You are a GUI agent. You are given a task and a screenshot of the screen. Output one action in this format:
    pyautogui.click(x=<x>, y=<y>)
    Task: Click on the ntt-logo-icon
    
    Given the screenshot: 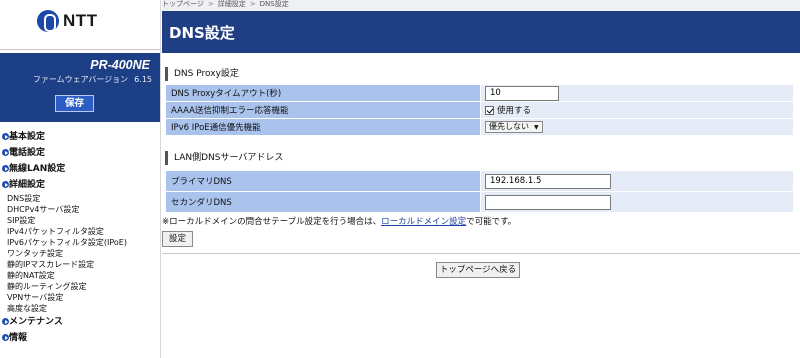 What is the action you would take?
    pyautogui.click(x=48, y=21)
    